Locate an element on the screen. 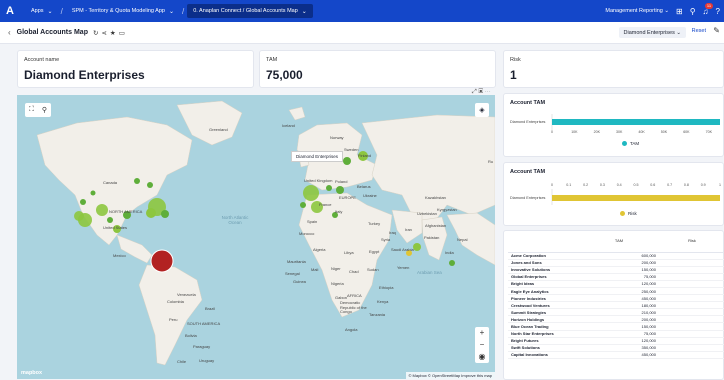 Image resolution: width=724 pixels, height=380 pixels. map-label: Italy is located at coordinates (339, 211).